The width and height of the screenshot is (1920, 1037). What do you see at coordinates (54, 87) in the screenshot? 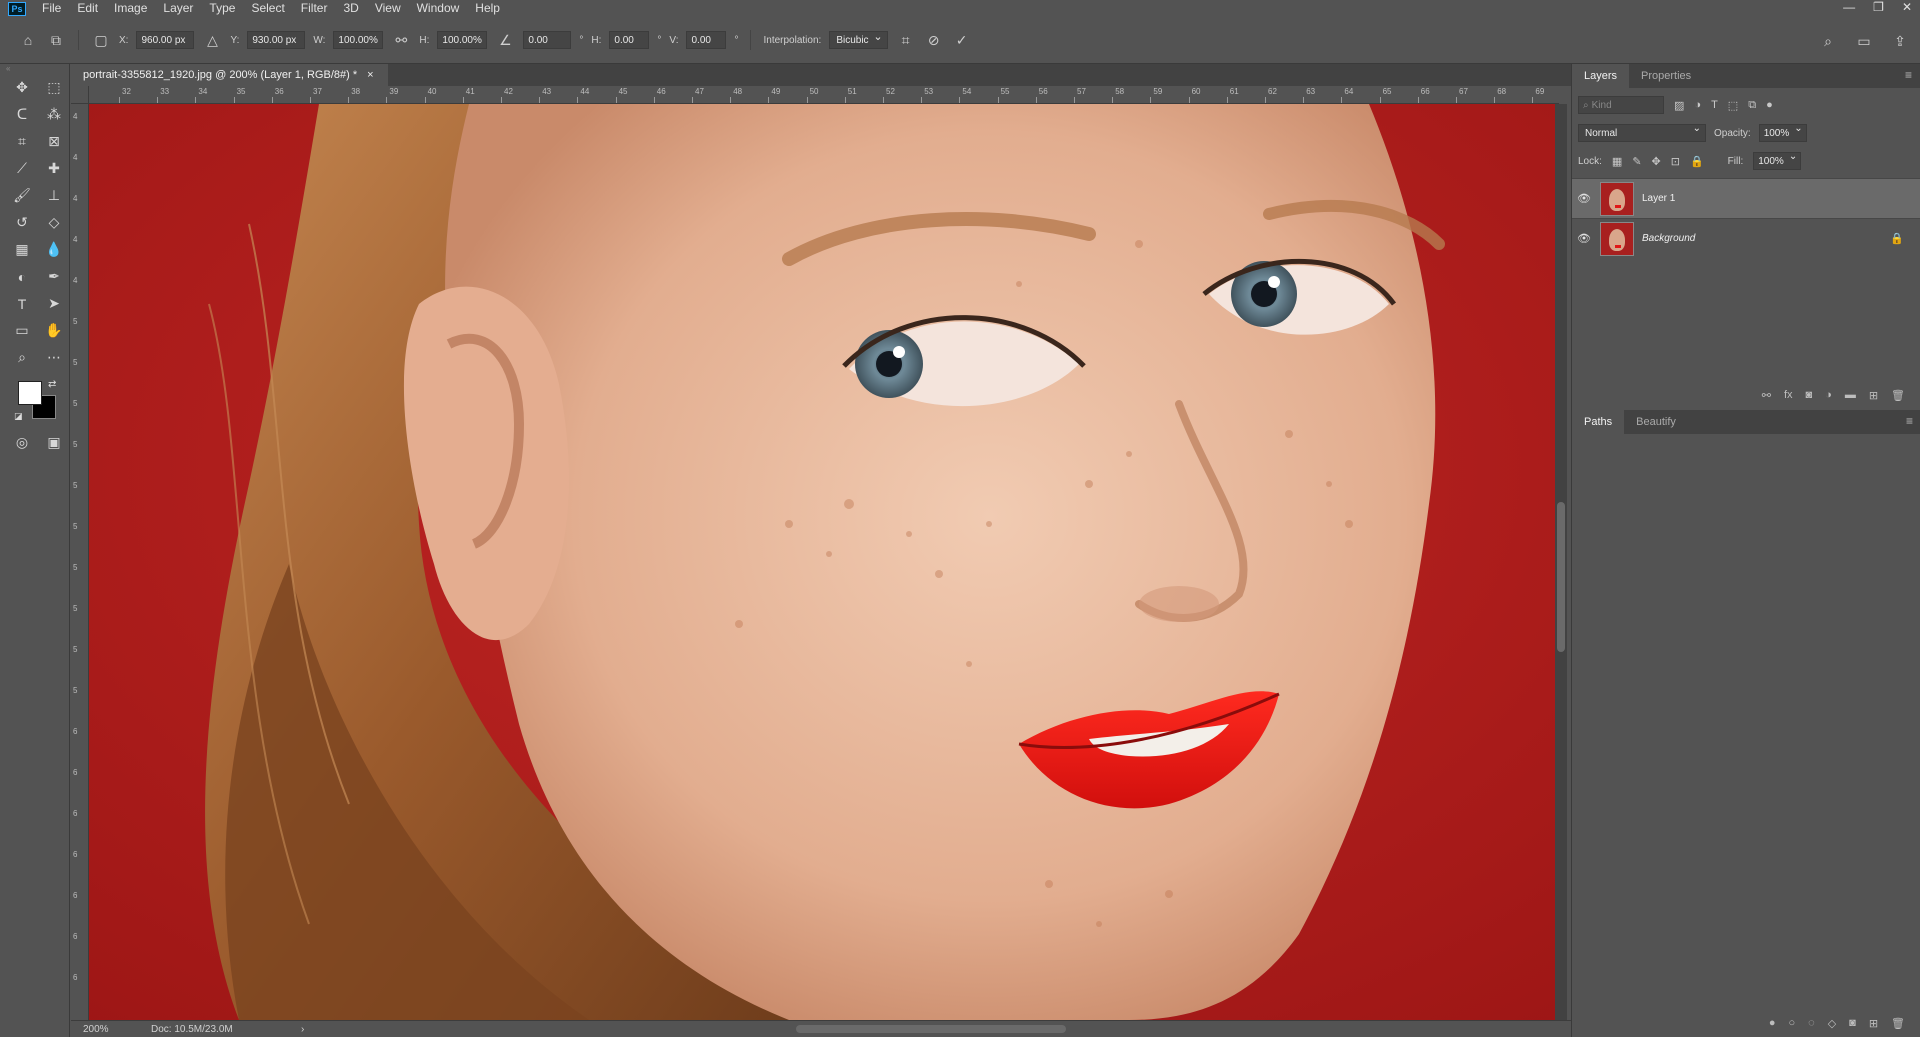
I see `marquee-tool-icon: ⬚` at bounding box center [54, 87].